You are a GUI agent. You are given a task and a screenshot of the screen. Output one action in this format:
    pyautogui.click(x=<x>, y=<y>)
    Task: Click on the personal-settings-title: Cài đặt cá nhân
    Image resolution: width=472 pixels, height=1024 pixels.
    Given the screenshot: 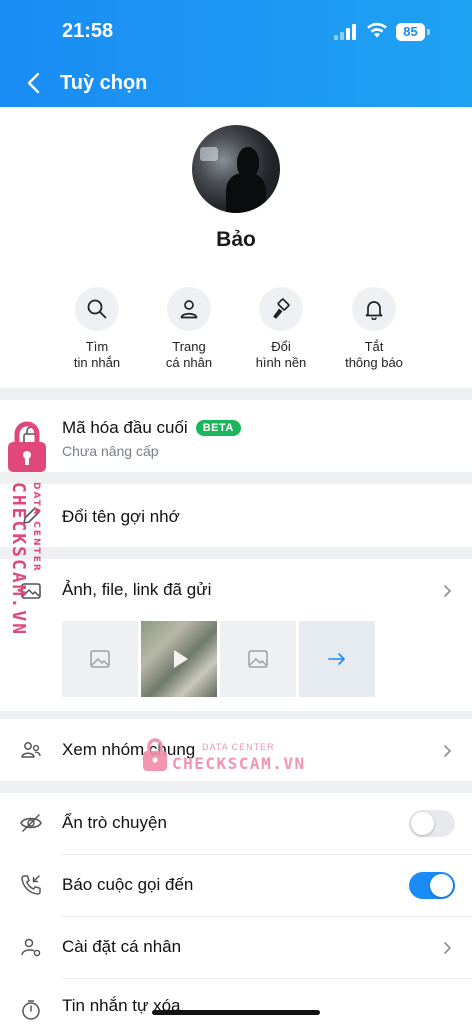 What is the action you would take?
    pyautogui.click(x=121, y=947)
    